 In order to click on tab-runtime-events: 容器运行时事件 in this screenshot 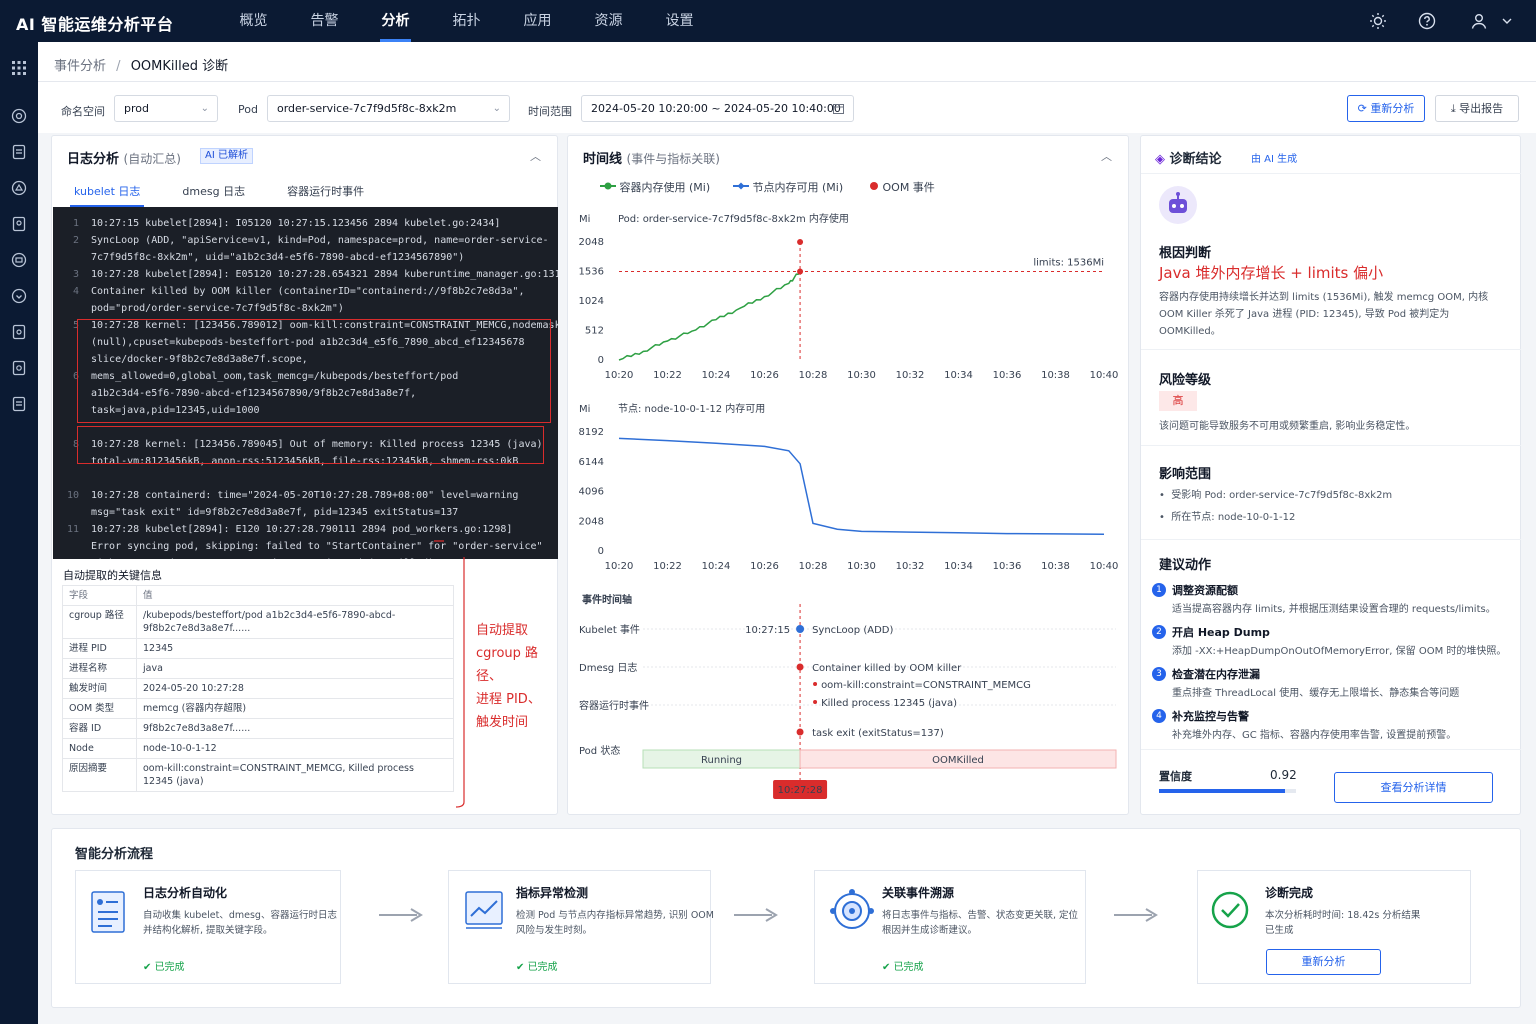, I will do `click(325, 194)`.